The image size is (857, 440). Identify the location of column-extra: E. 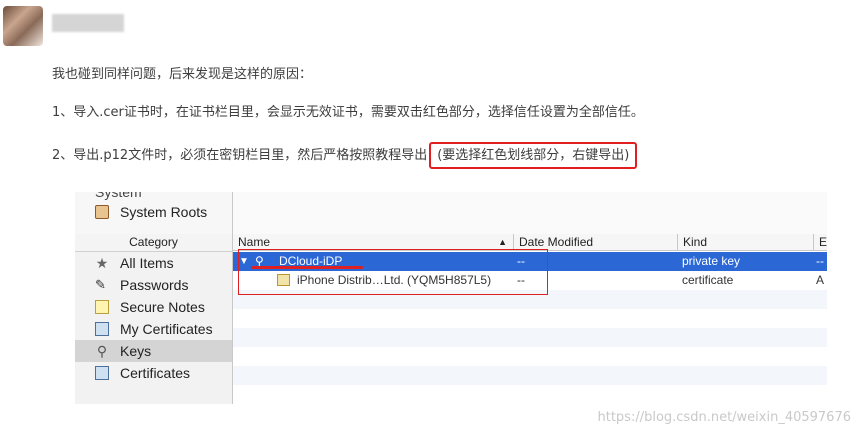
(820, 242).